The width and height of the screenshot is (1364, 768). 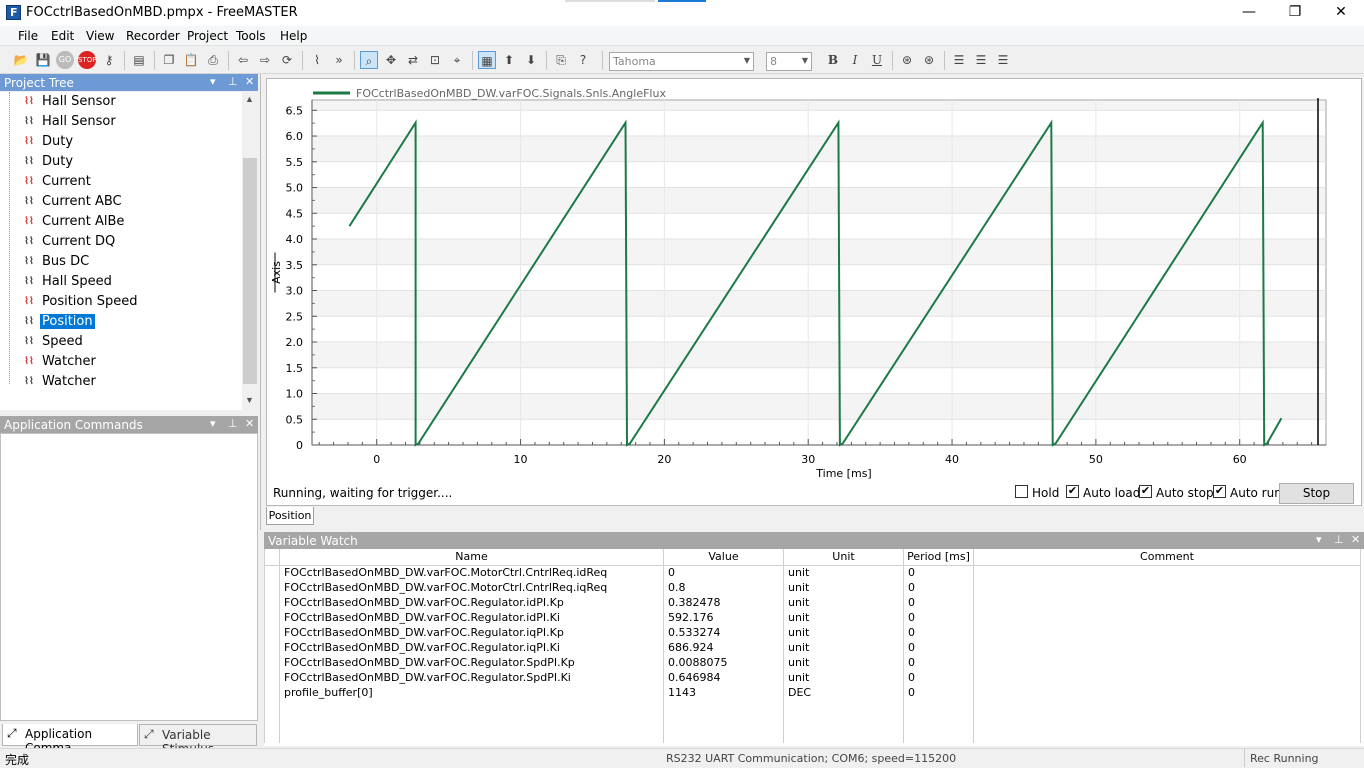 What do you see at coordinates (938, 557) in the screenshot?
I see `column-header-period: Period [ms]` at bounding box center [938, 557].